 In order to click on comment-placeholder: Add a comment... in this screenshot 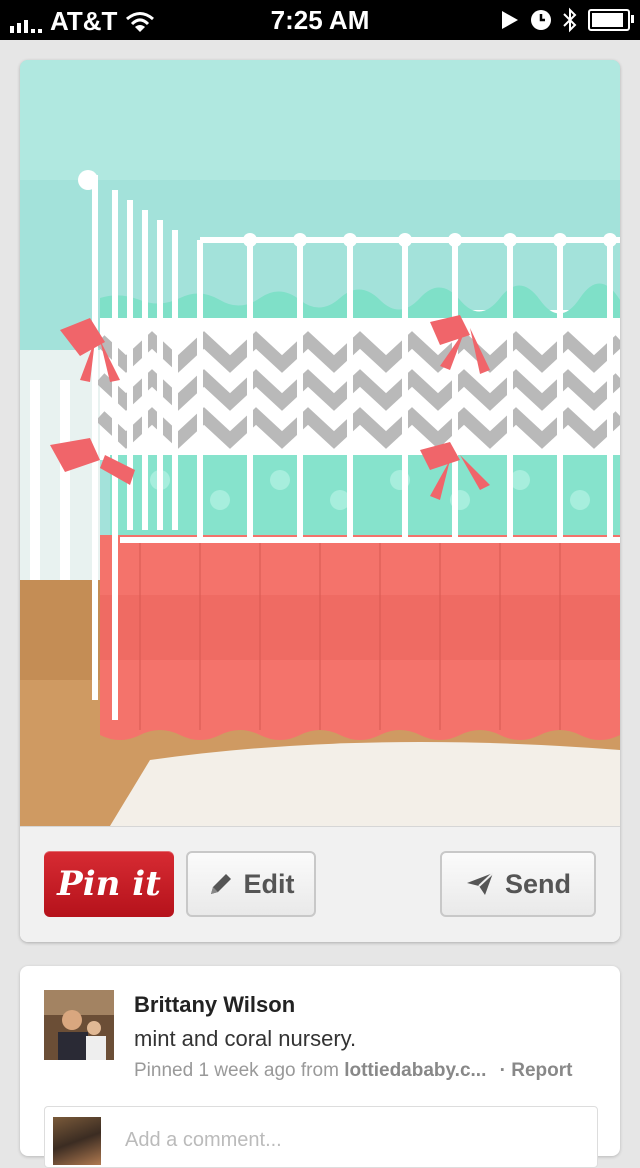, I will do `click(203, 1140)`.